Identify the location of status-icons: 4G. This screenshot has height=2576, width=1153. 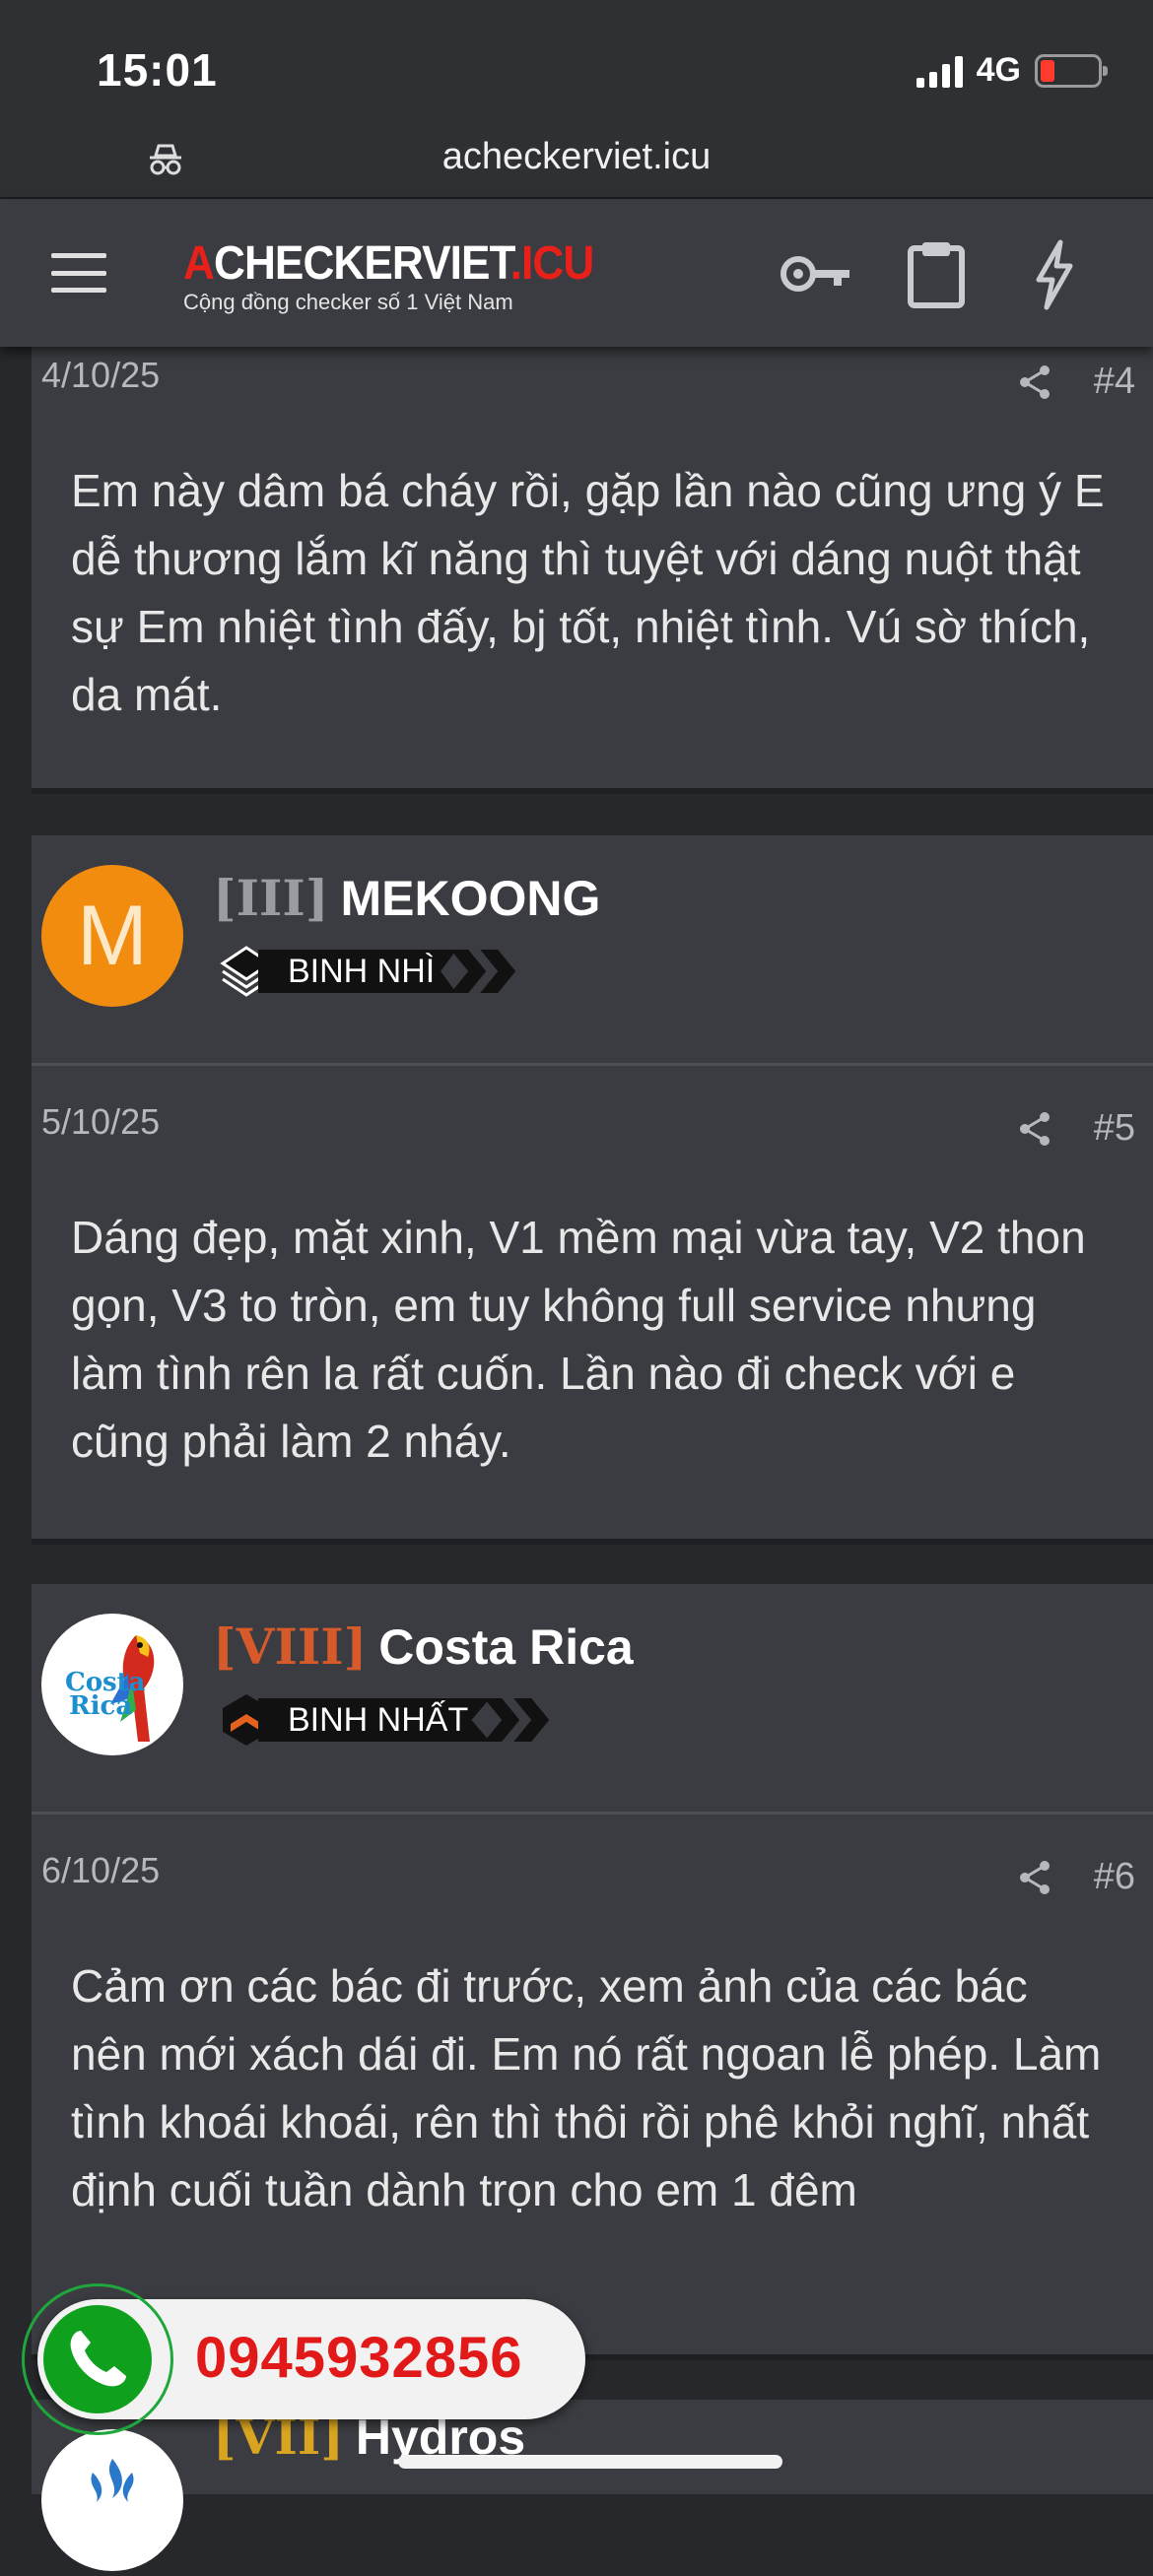
(1012, 70).